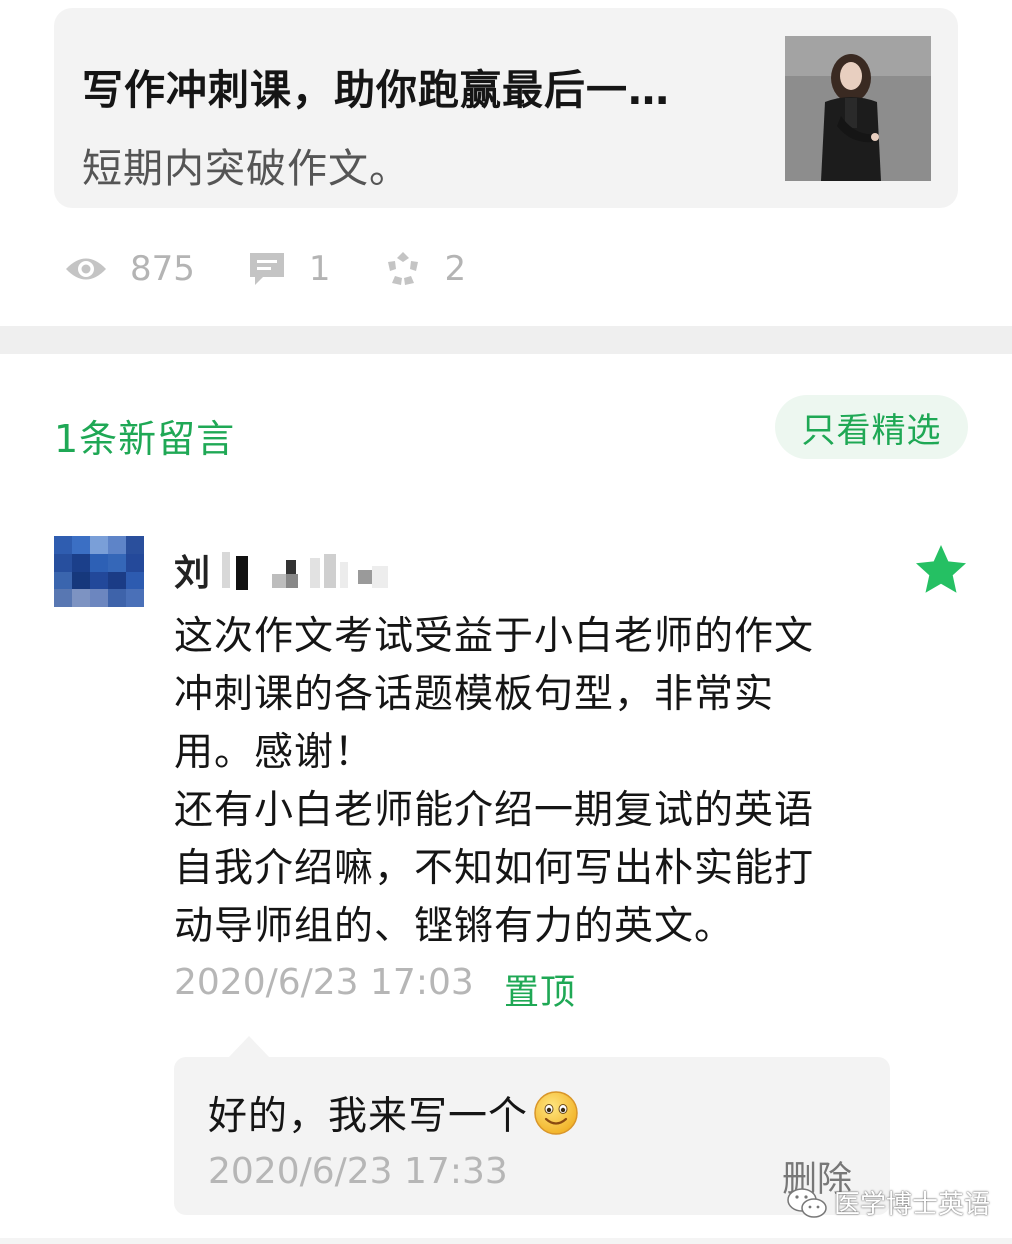 The width and height of the screenshot is (1012, 1244). I want to click on views-stat: 875, so click(129, 269).